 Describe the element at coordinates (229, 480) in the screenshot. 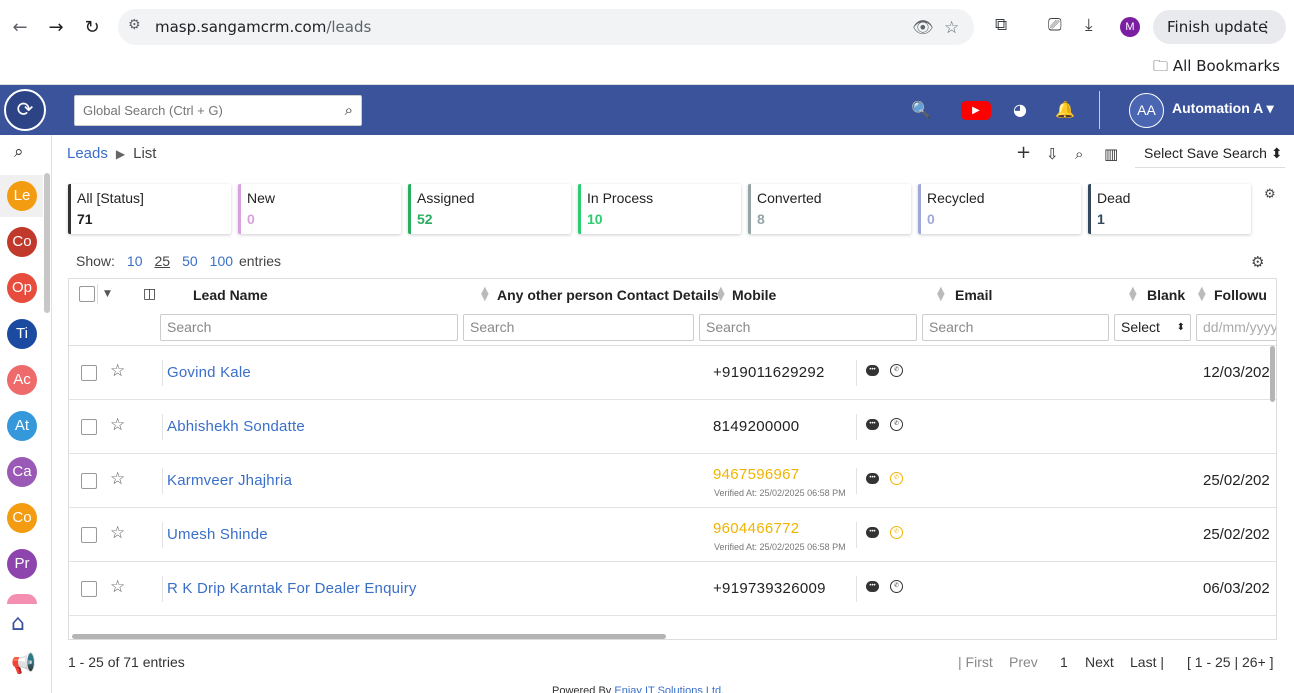

I see `lead-name-link: Karmveer Jhajhria` at that location.